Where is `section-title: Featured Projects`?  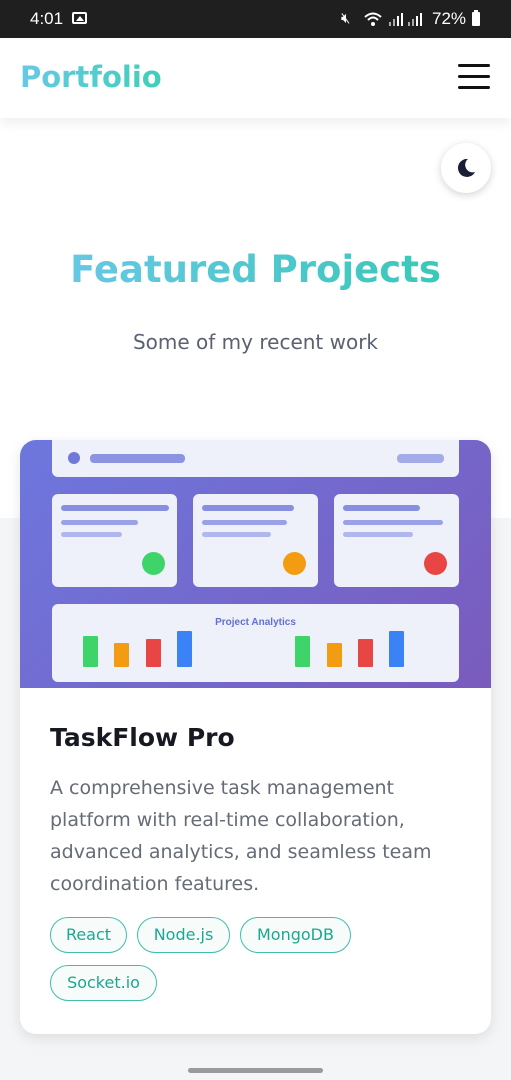
section-title: Featured Projects is located at coordinates (255, 269).